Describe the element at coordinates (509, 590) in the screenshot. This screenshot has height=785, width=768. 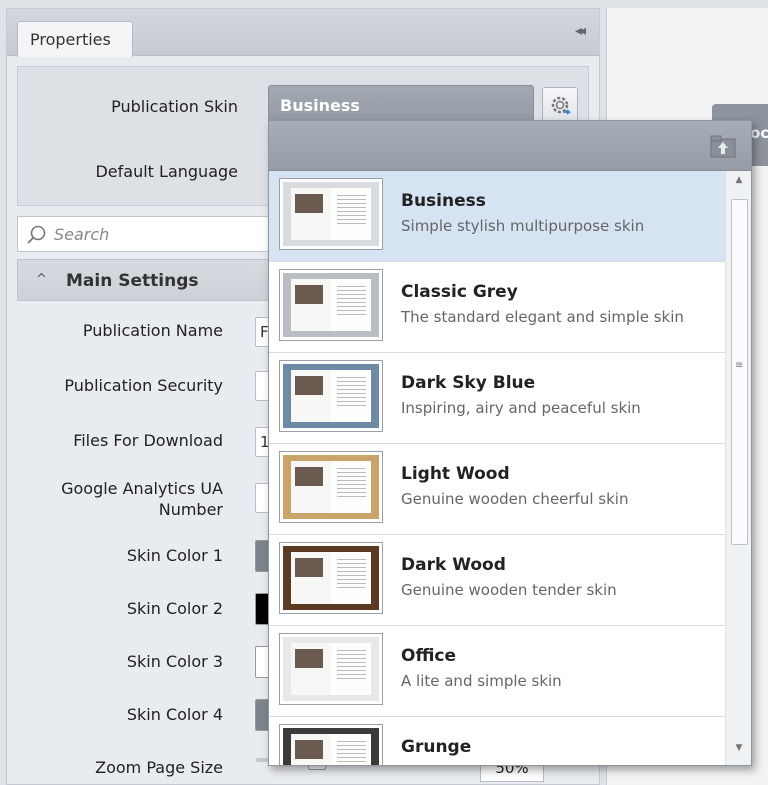
I see `skin-description: Genuine wooden tender skin` at that location.